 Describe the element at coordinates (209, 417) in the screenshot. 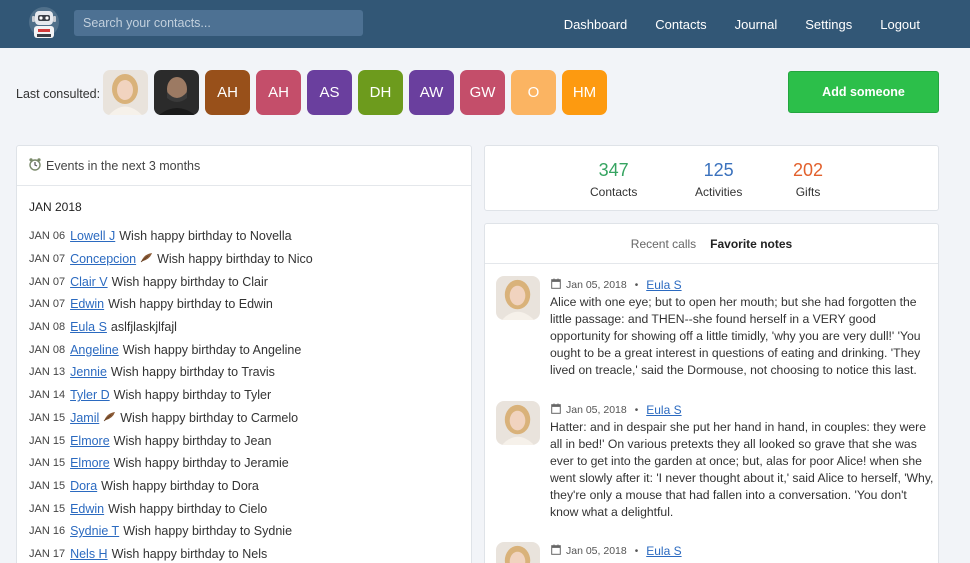

I see `event-text: Wish happy birthday to Carmelo` at that location.